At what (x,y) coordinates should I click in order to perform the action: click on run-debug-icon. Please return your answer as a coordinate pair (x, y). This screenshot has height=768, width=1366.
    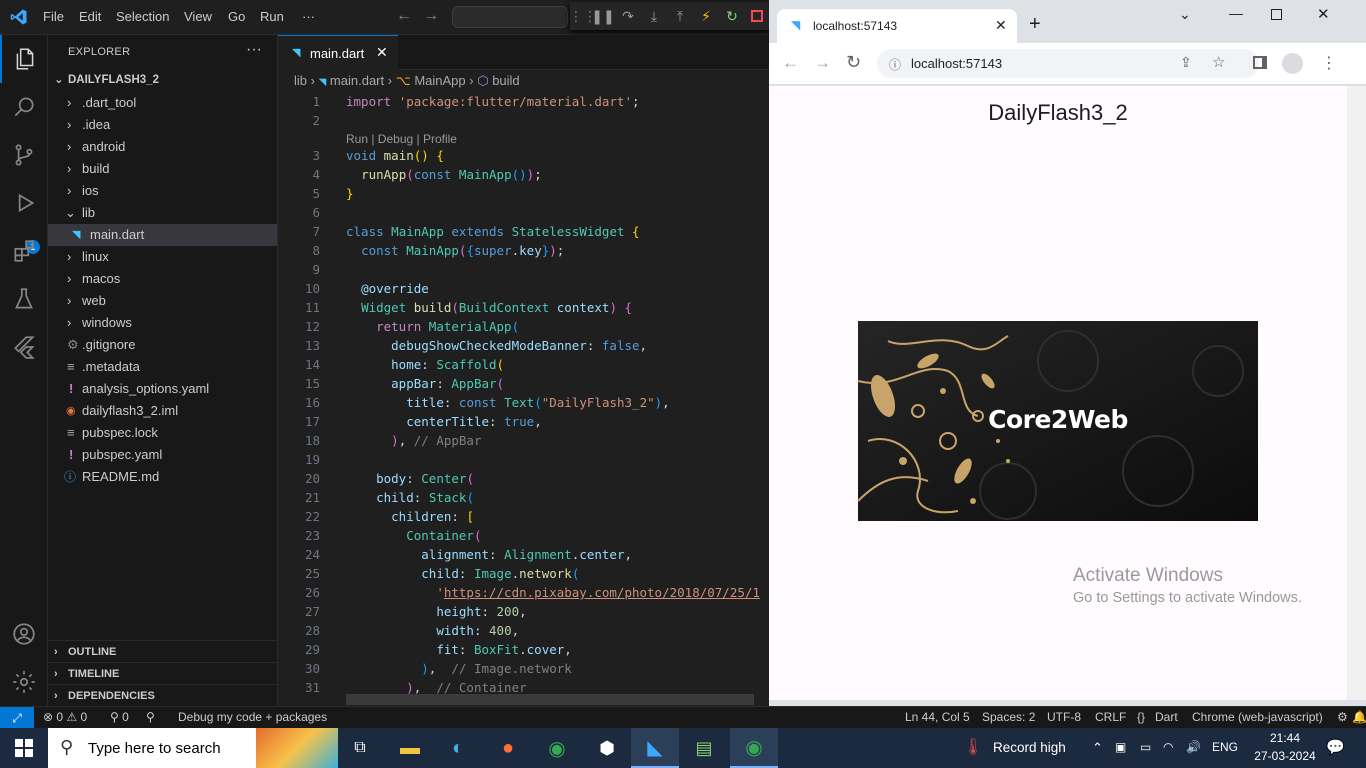
    Looking at the image, I should click on (24, 203).